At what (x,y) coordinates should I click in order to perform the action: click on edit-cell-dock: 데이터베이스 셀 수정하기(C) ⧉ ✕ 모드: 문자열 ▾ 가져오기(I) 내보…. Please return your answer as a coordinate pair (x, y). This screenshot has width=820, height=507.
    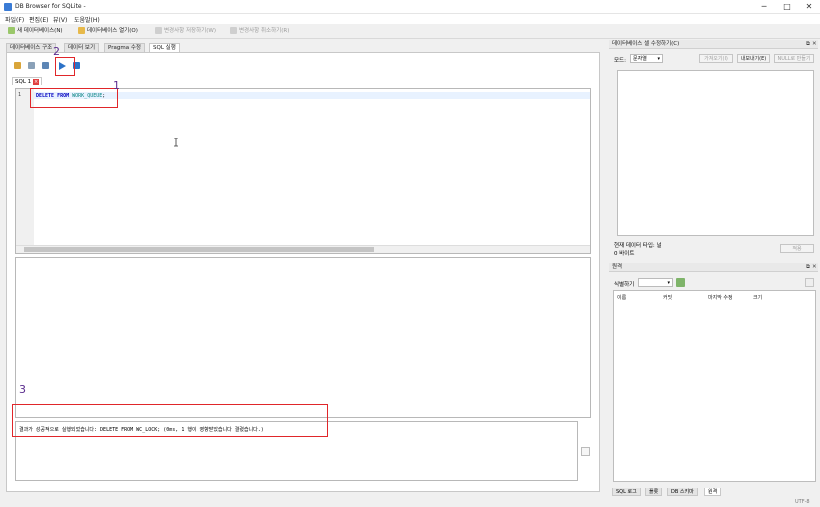
    Looking at the image, I should click on (713, 151).